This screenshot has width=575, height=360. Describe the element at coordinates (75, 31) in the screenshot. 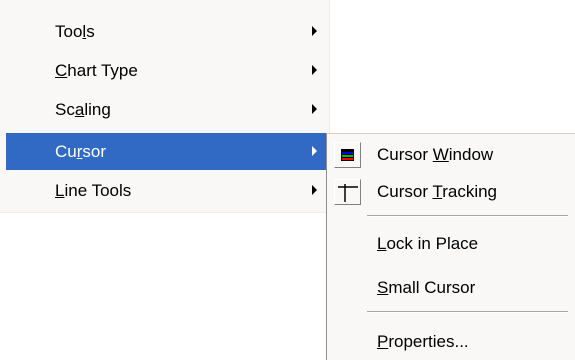

I see `menu-item-label: Tools` at that location.